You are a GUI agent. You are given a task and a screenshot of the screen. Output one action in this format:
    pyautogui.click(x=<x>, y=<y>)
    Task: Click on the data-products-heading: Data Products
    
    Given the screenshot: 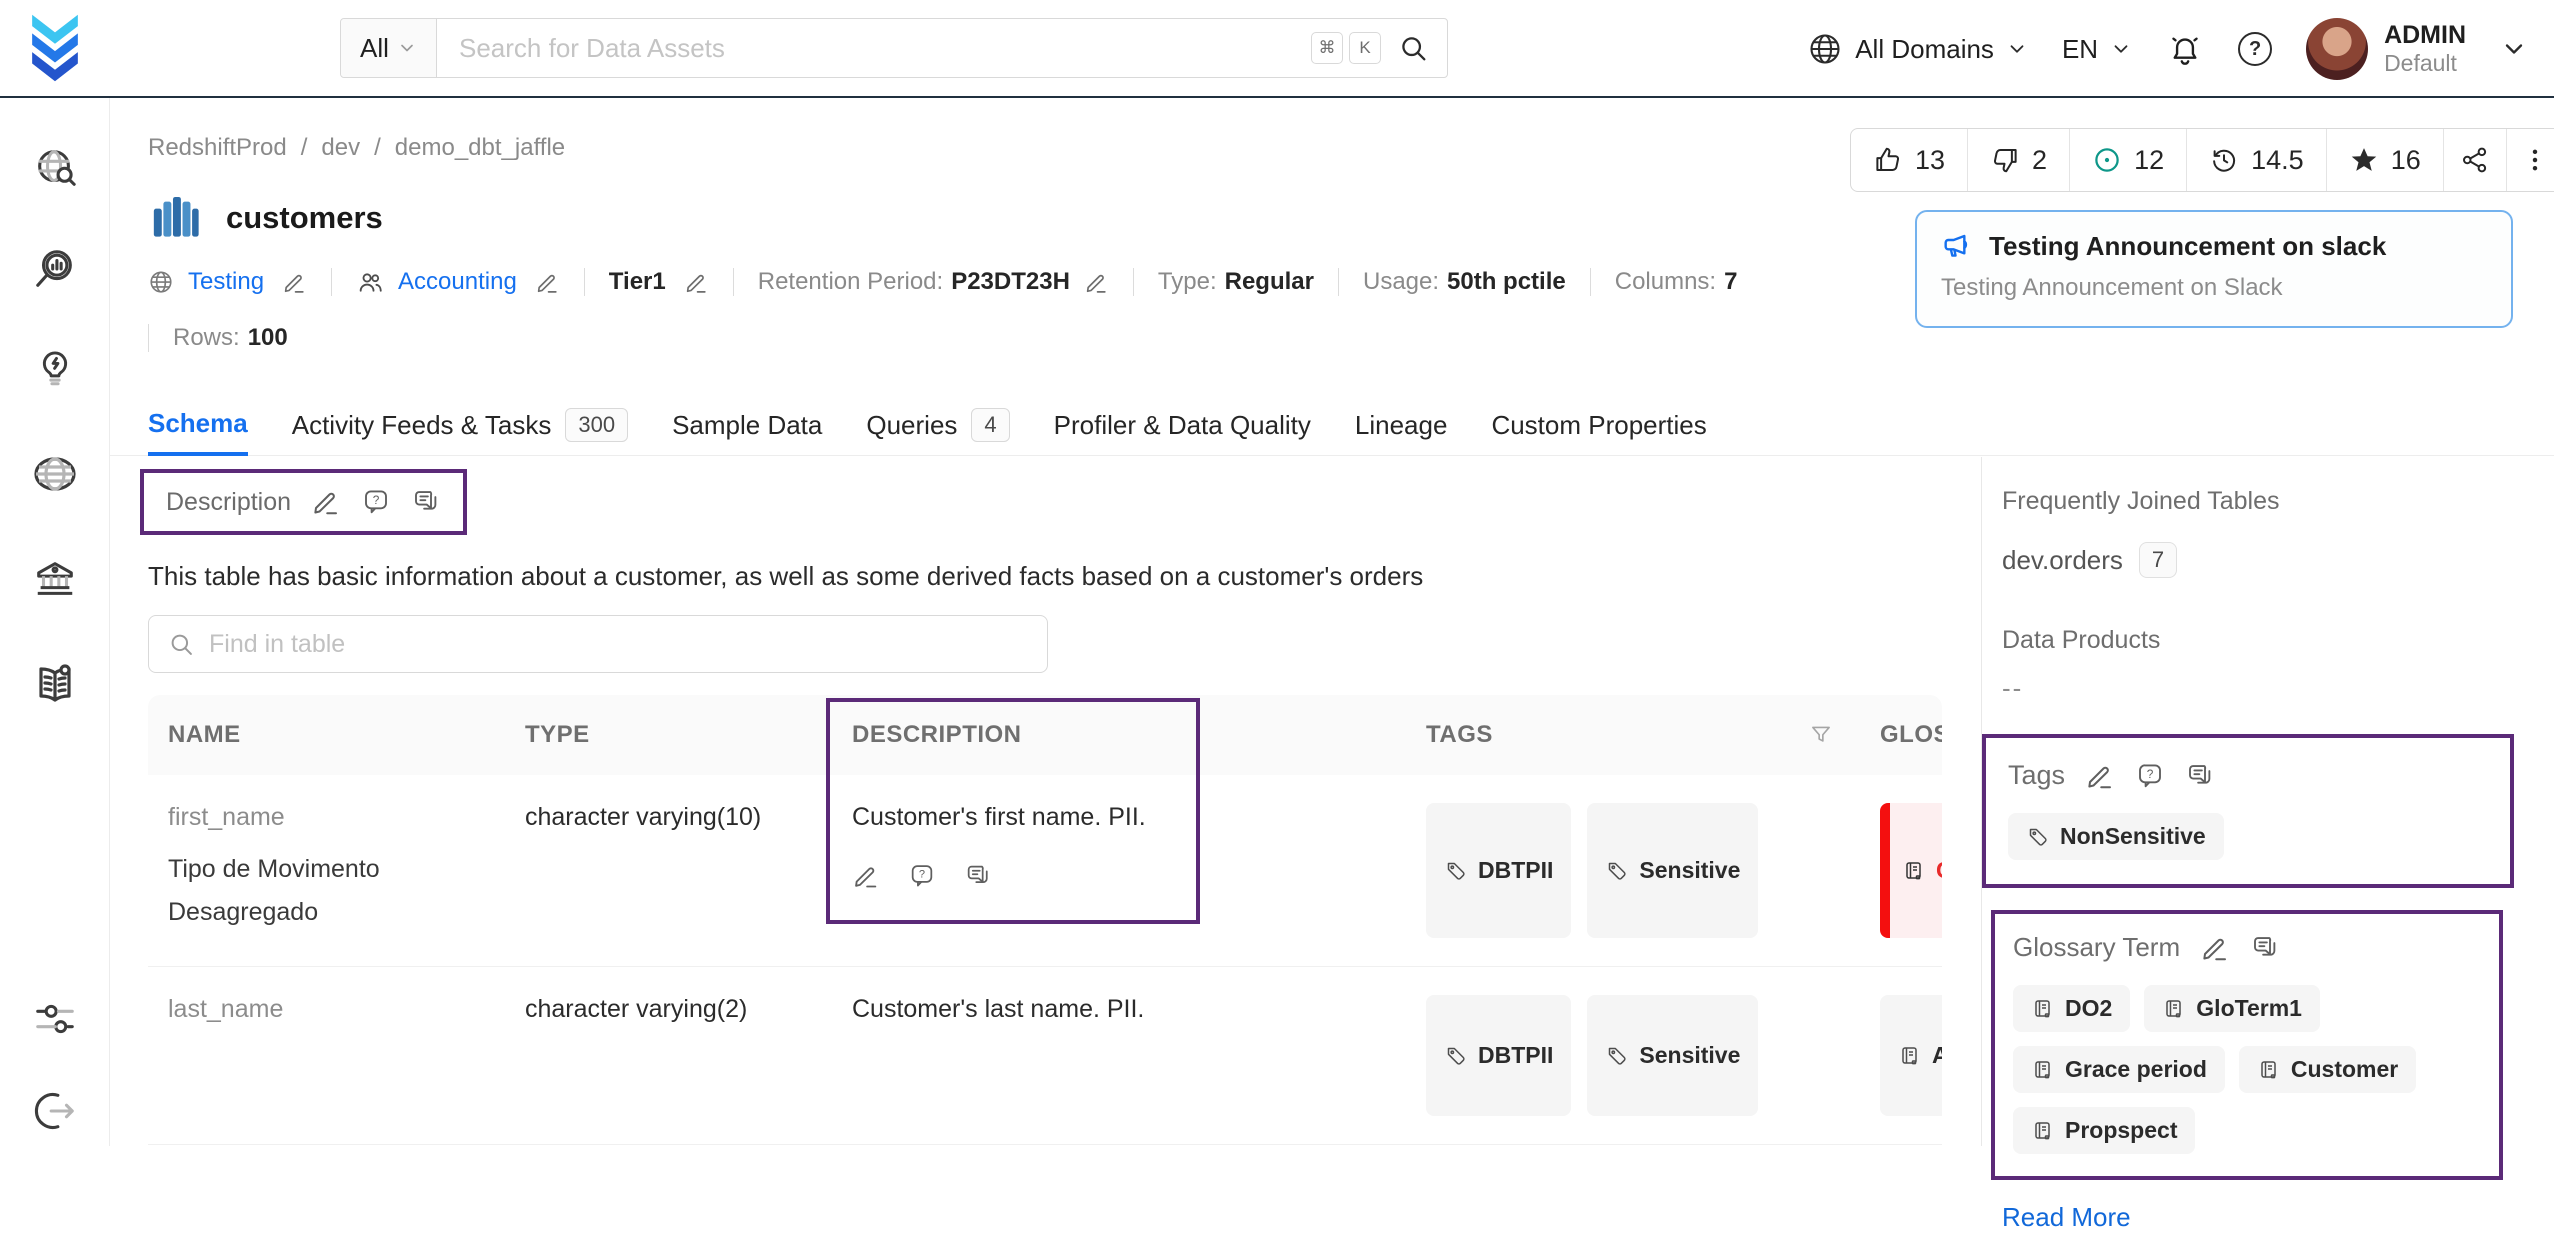 What is the action you would take?
    pyautogui.click(x=2278, y=640)
    